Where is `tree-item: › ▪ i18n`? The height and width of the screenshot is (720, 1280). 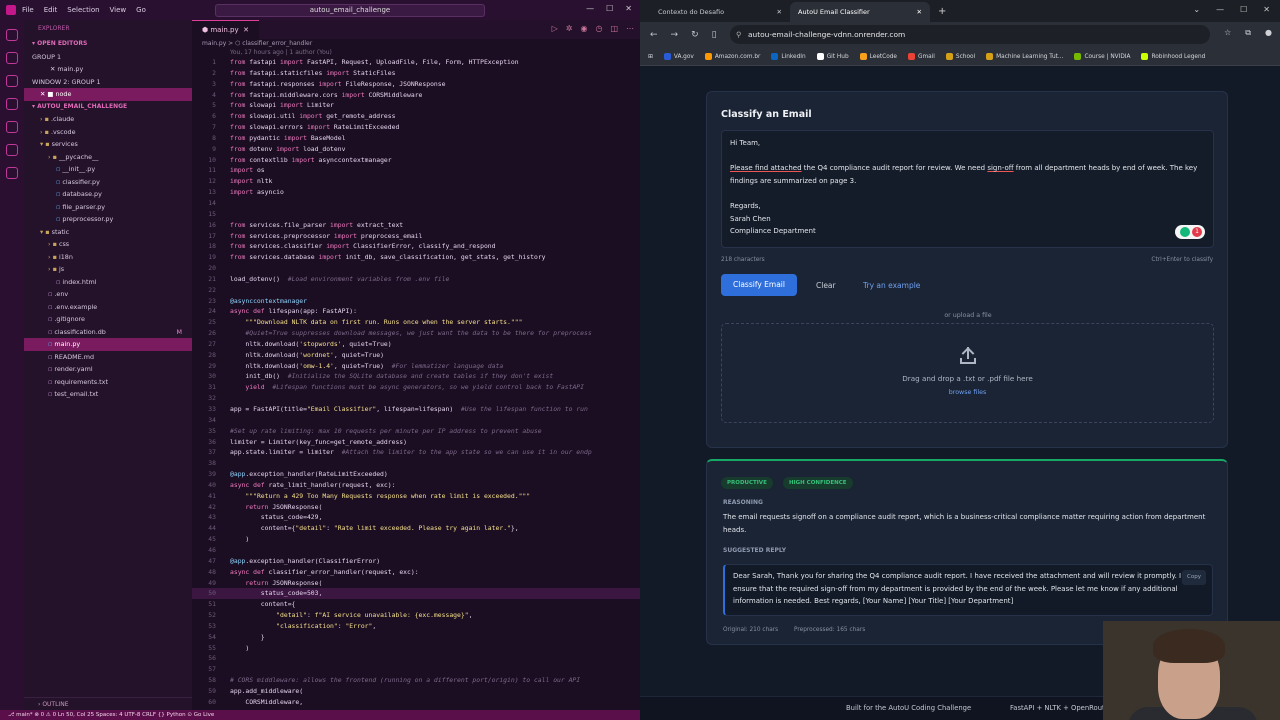 tree-item: › ▪ i18n is located at coordinates (108, 257).